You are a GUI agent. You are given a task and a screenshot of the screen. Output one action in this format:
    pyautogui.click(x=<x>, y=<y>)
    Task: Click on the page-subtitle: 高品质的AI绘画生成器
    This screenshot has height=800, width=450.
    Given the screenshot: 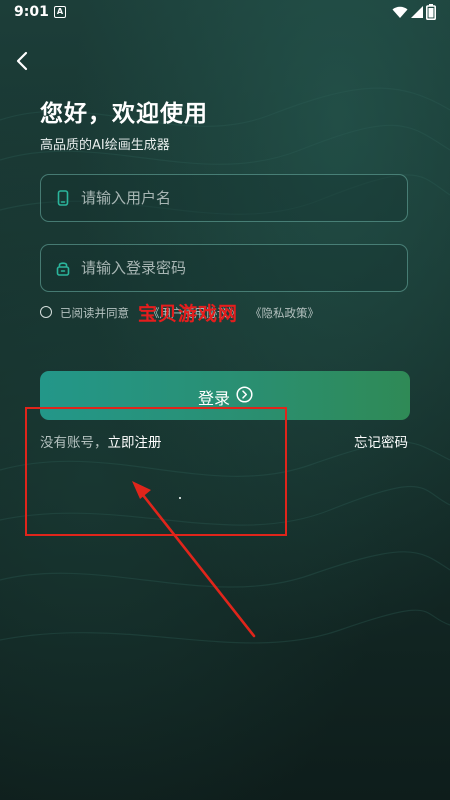 What is the action you would take?
    pyautogui.click(x=105, y=145)
    